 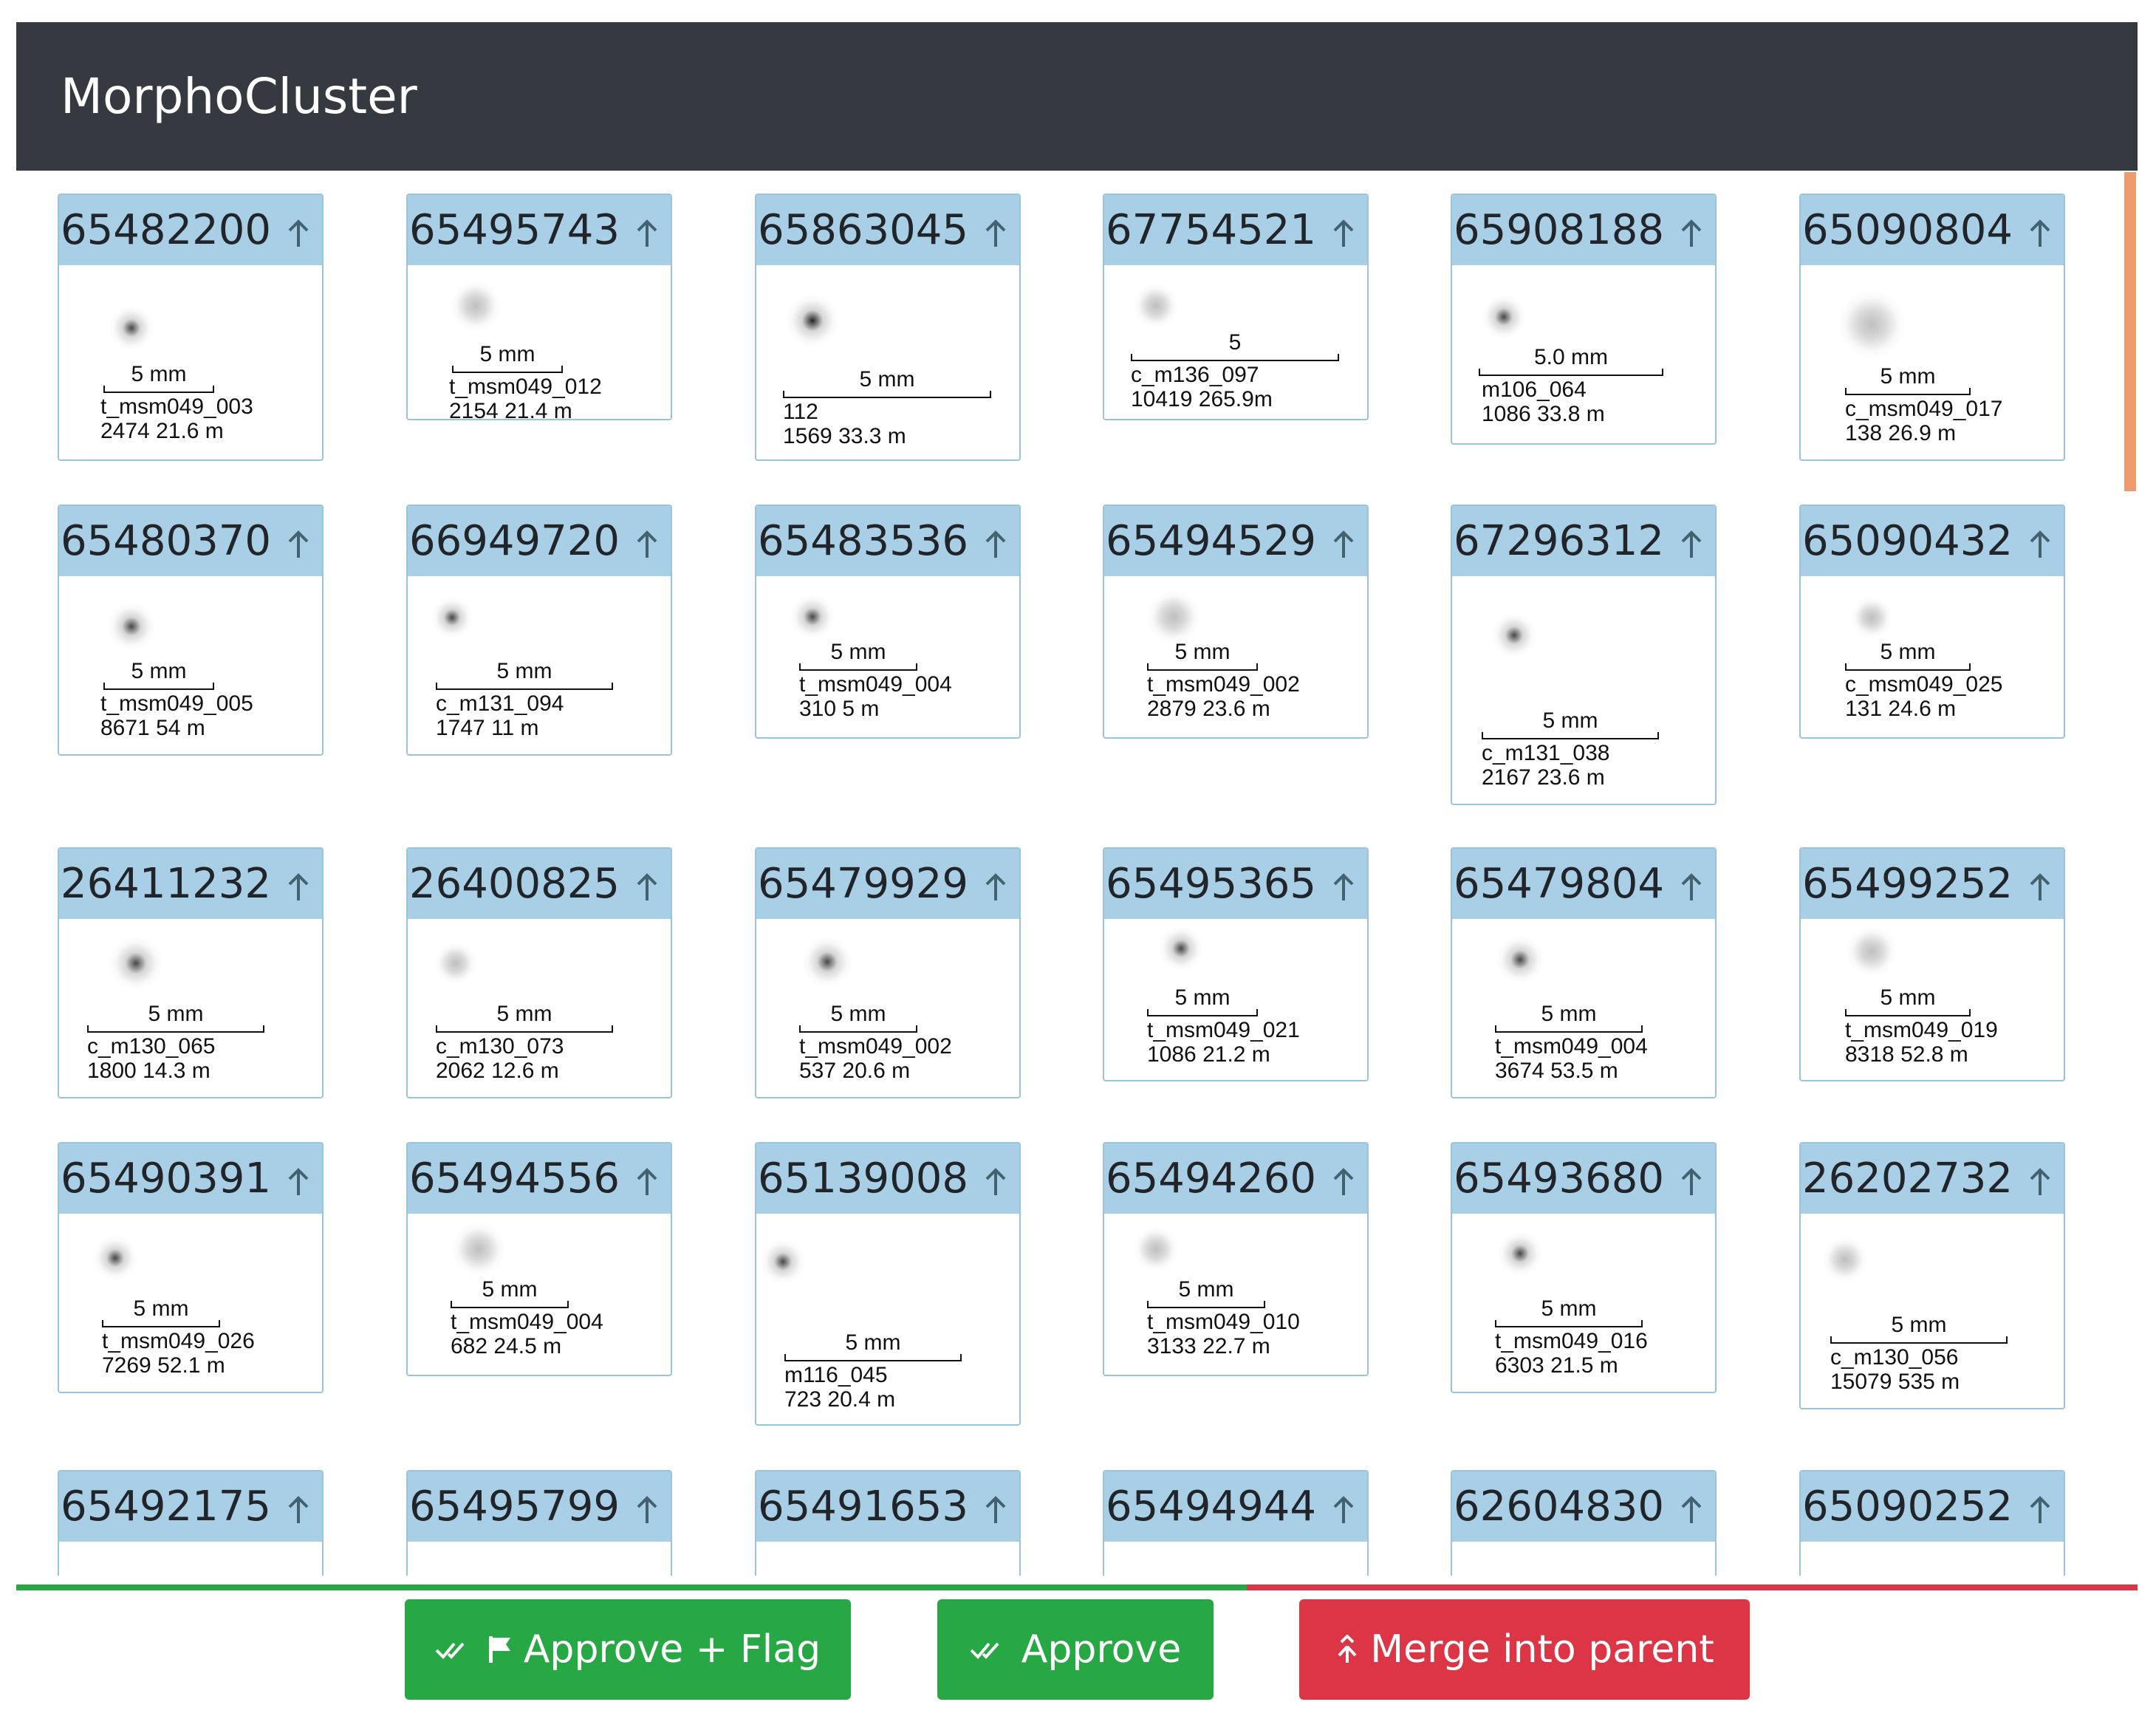 I want to click on object-card: 65494944, so click(x=1236, y=1523).